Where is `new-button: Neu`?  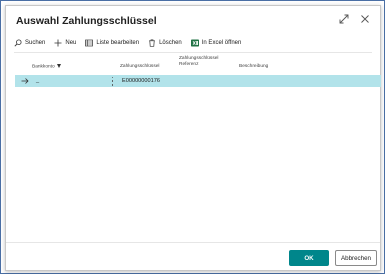 new-button: Neu is located at coordinates (65, 43).